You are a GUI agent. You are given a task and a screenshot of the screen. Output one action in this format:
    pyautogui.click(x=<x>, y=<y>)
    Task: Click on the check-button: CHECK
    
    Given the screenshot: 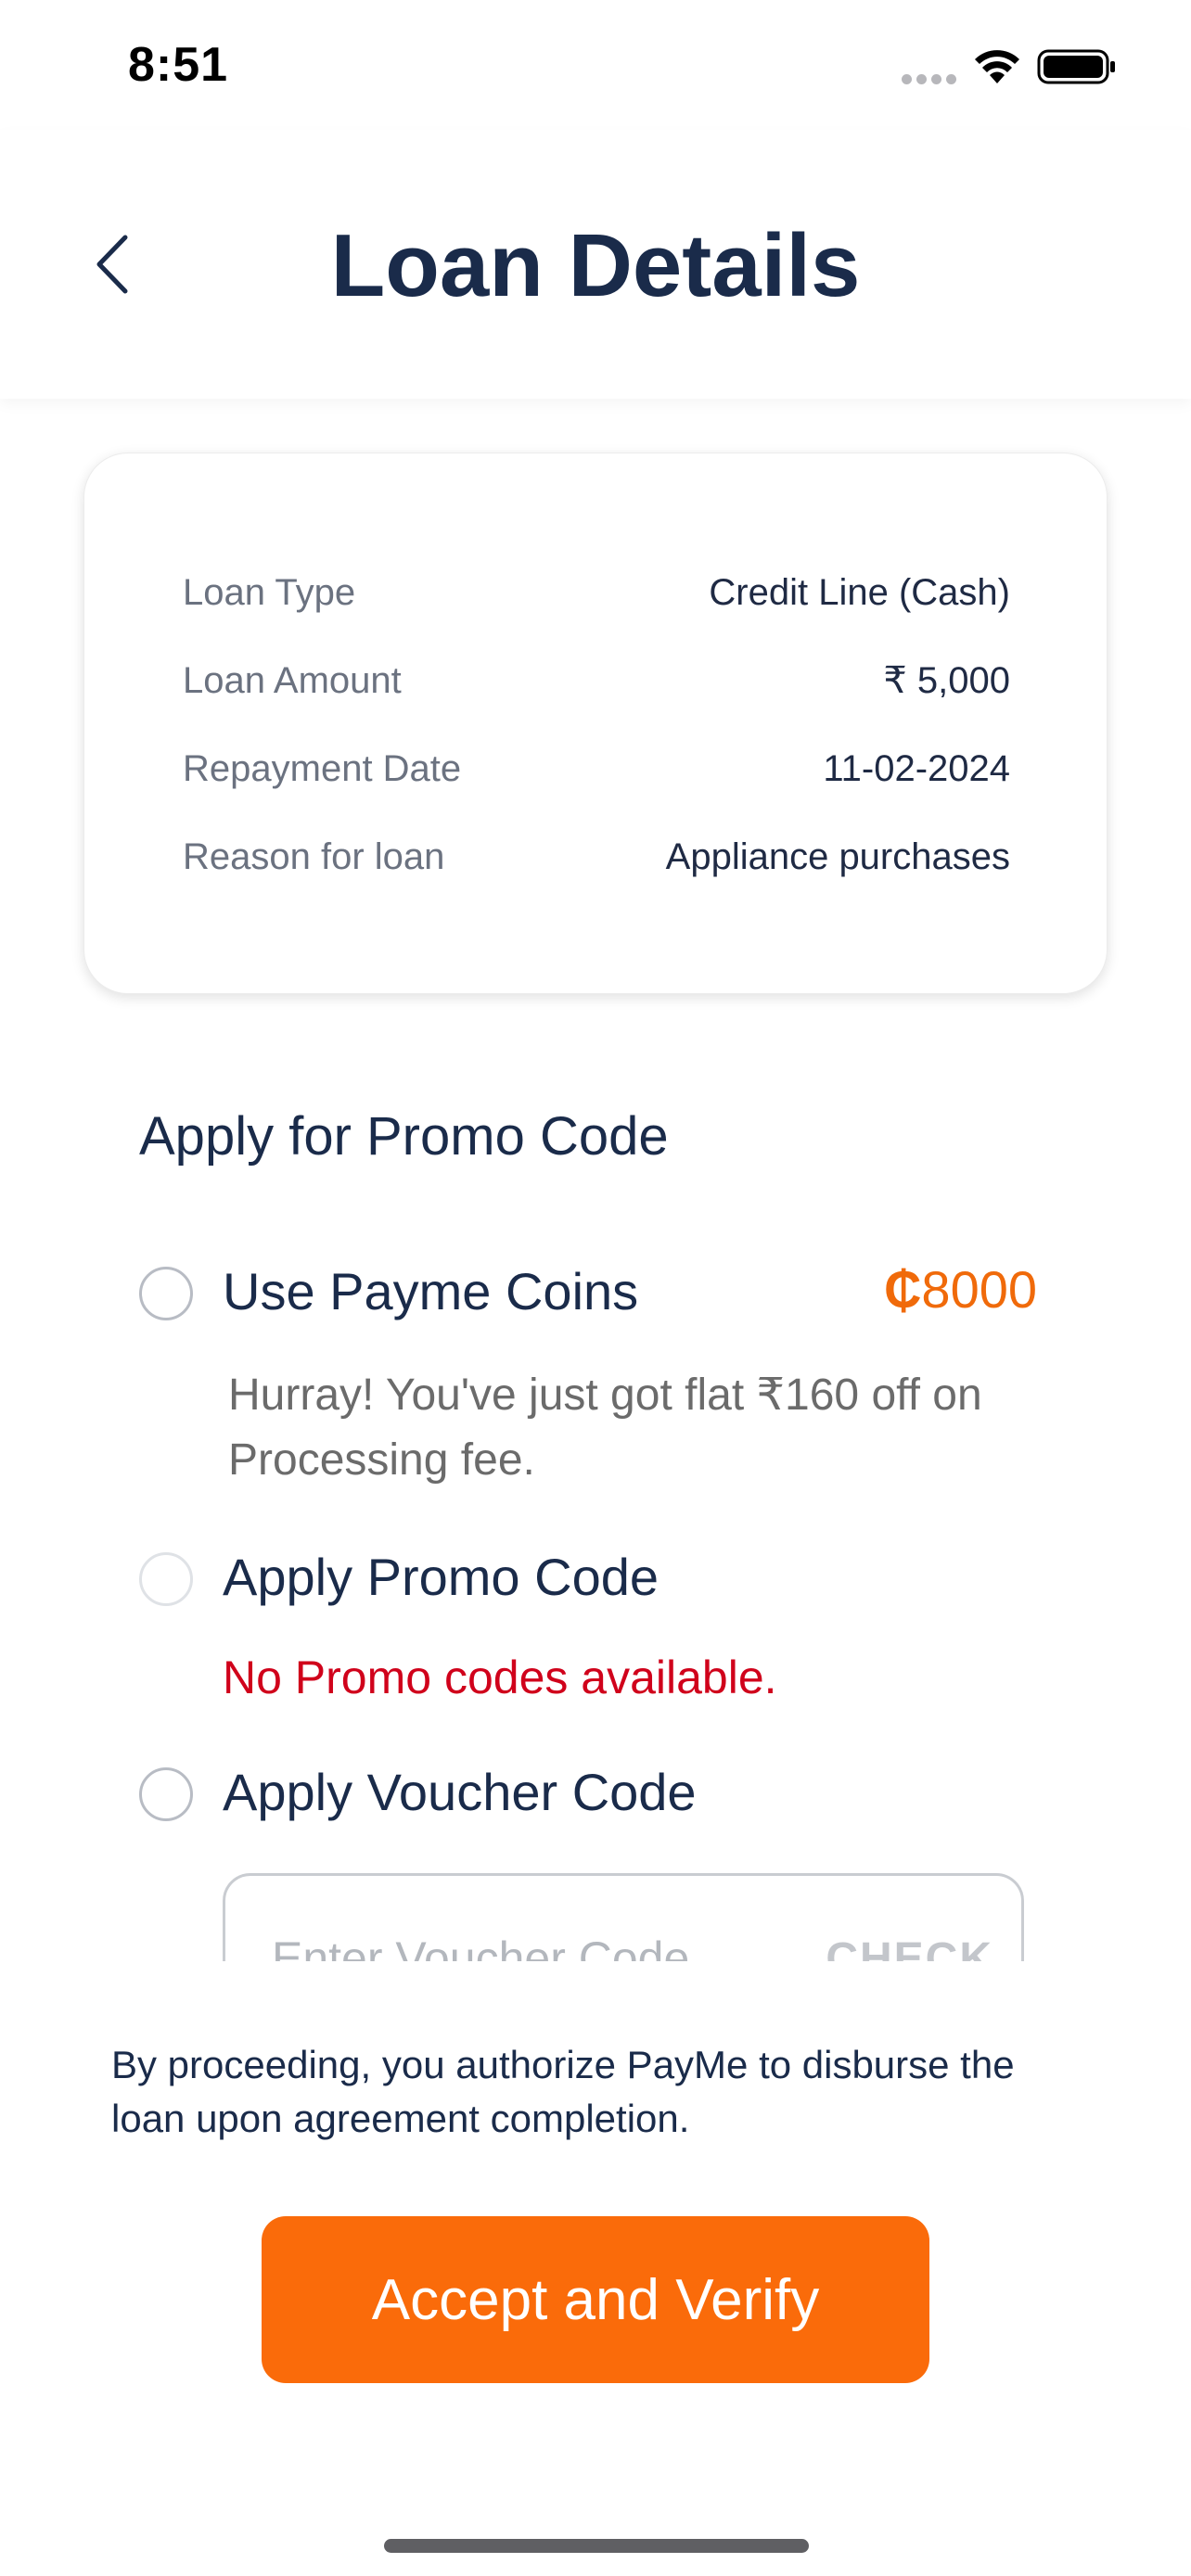 What is the action you would take?
    pyautogui.click(x=909, y=1947)
    